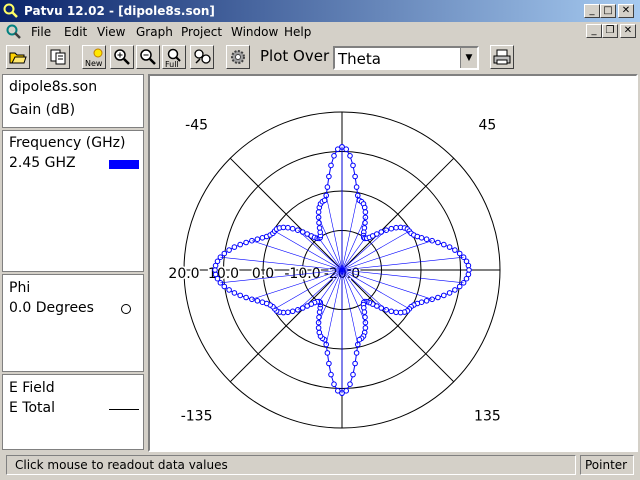  I want to click on menu-window: Window, so click(254, 32).